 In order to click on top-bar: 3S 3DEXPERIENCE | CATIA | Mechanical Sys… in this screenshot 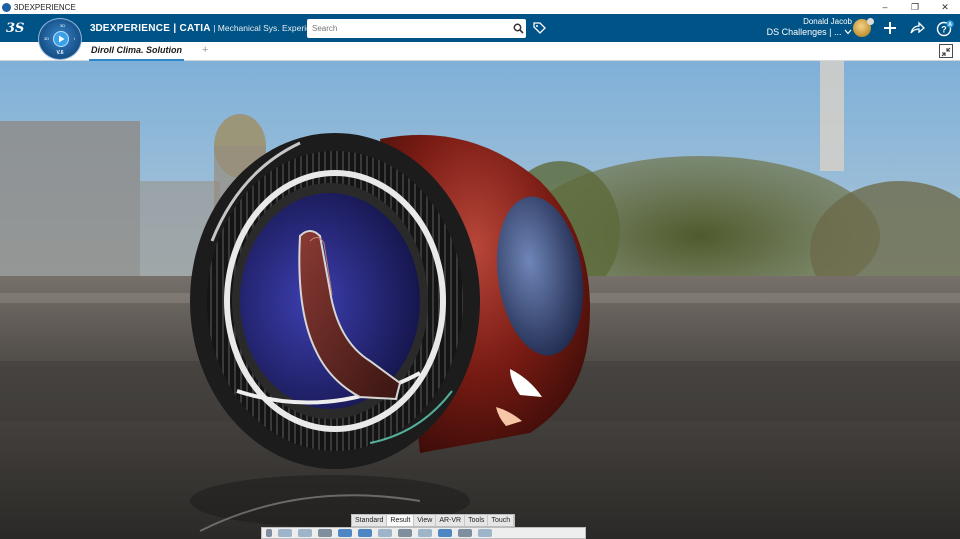, I will do `click(480, 28)`.